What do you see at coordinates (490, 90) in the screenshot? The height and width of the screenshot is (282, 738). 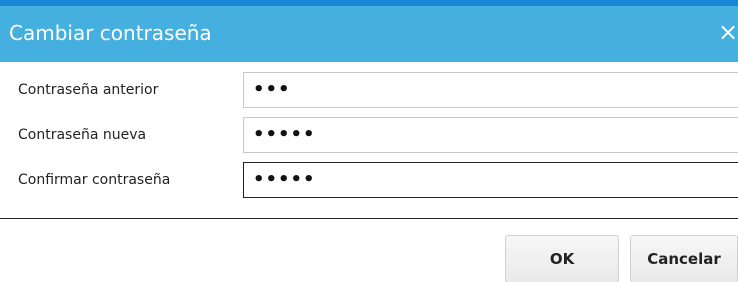 I see `old-password-field: •••` at bounding box center [490, 90].